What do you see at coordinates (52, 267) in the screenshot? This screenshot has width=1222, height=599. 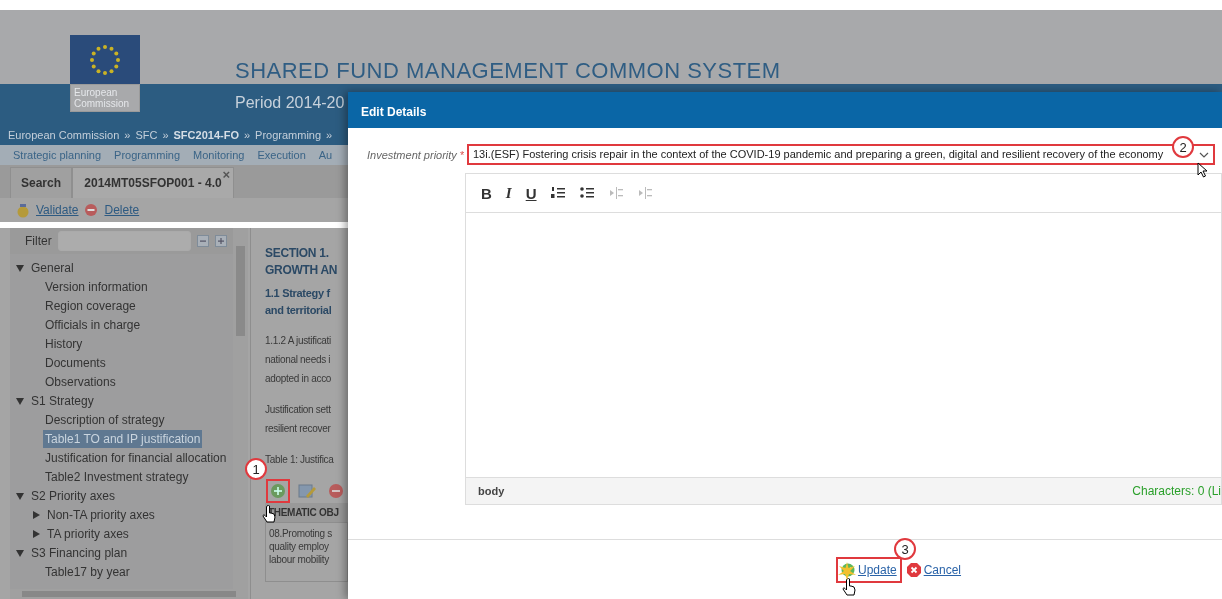 I see `tree-item: General` at bounding box center [52, 267].